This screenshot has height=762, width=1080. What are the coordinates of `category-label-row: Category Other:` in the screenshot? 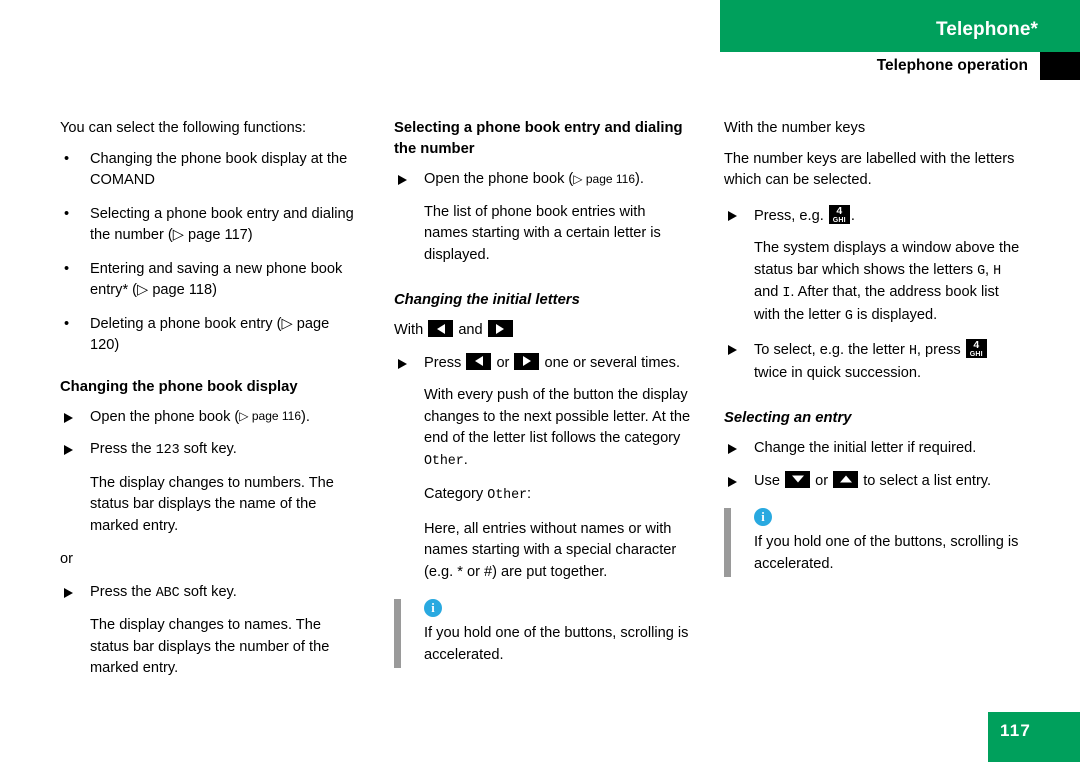 It's located at (543, 495).